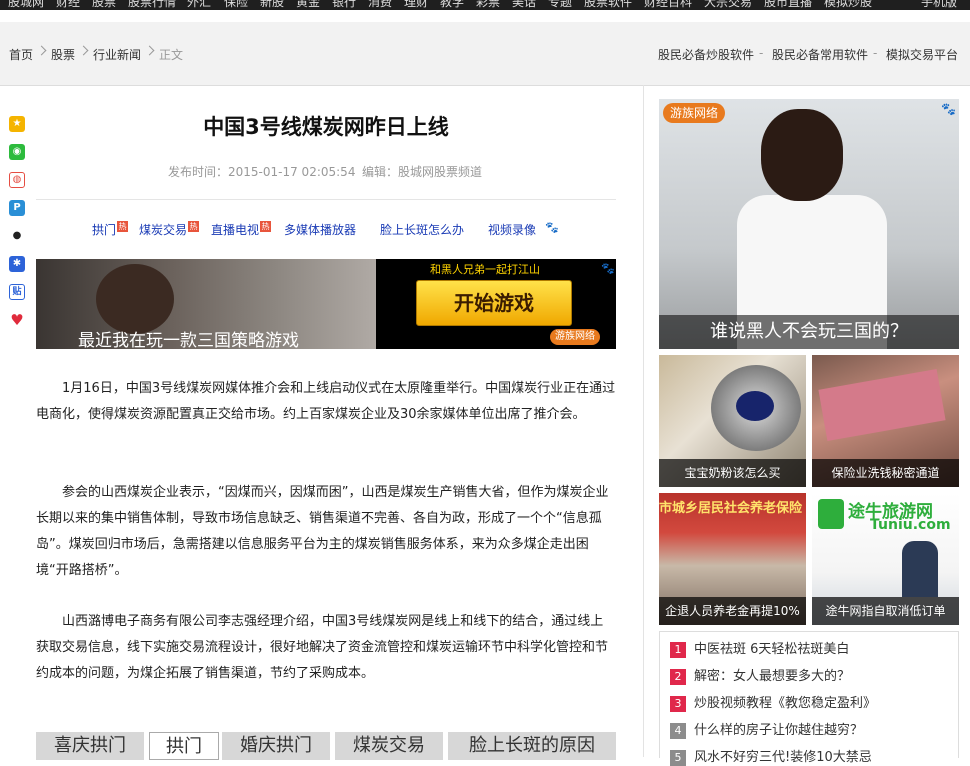 The height and width of the screenshot is (766, 970). What do you see at coordinates (809, 332) in the screenshot?
I see `ad-caption: 谁说黑人不会玩三国的？` at bounding box center [809, 332].